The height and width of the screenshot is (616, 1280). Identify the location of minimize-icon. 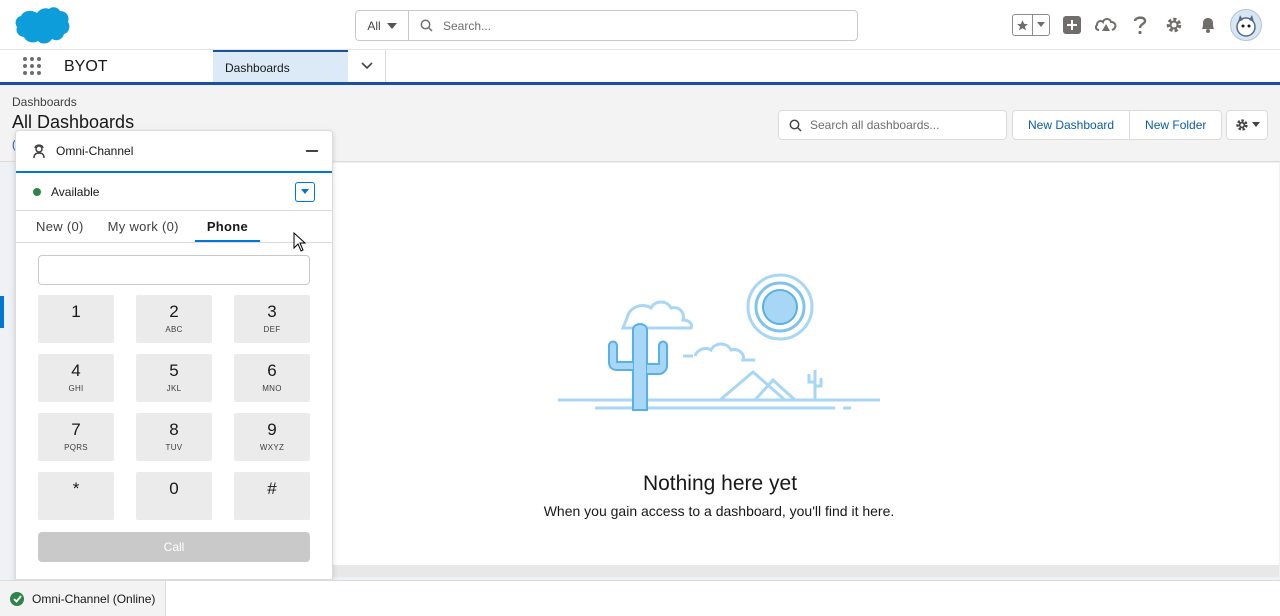
(312, 151).